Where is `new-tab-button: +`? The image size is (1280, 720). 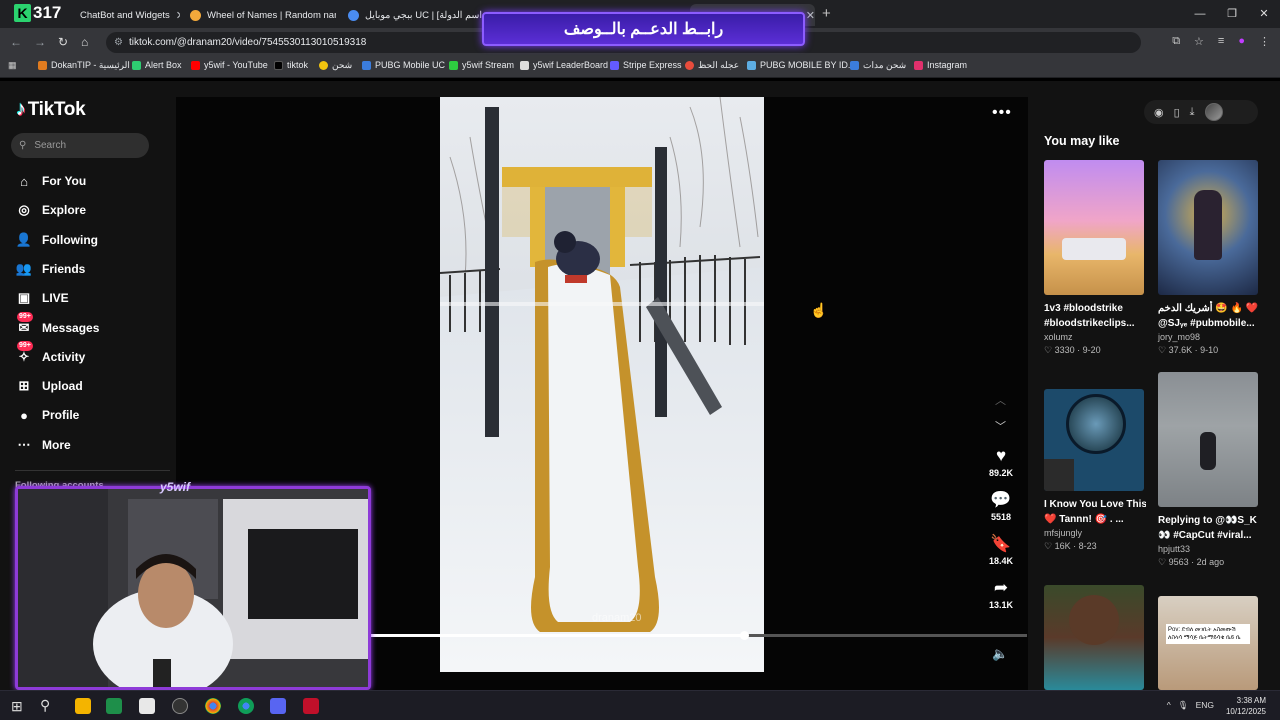
new-tab-button: + is located at coordinates (826, 13).